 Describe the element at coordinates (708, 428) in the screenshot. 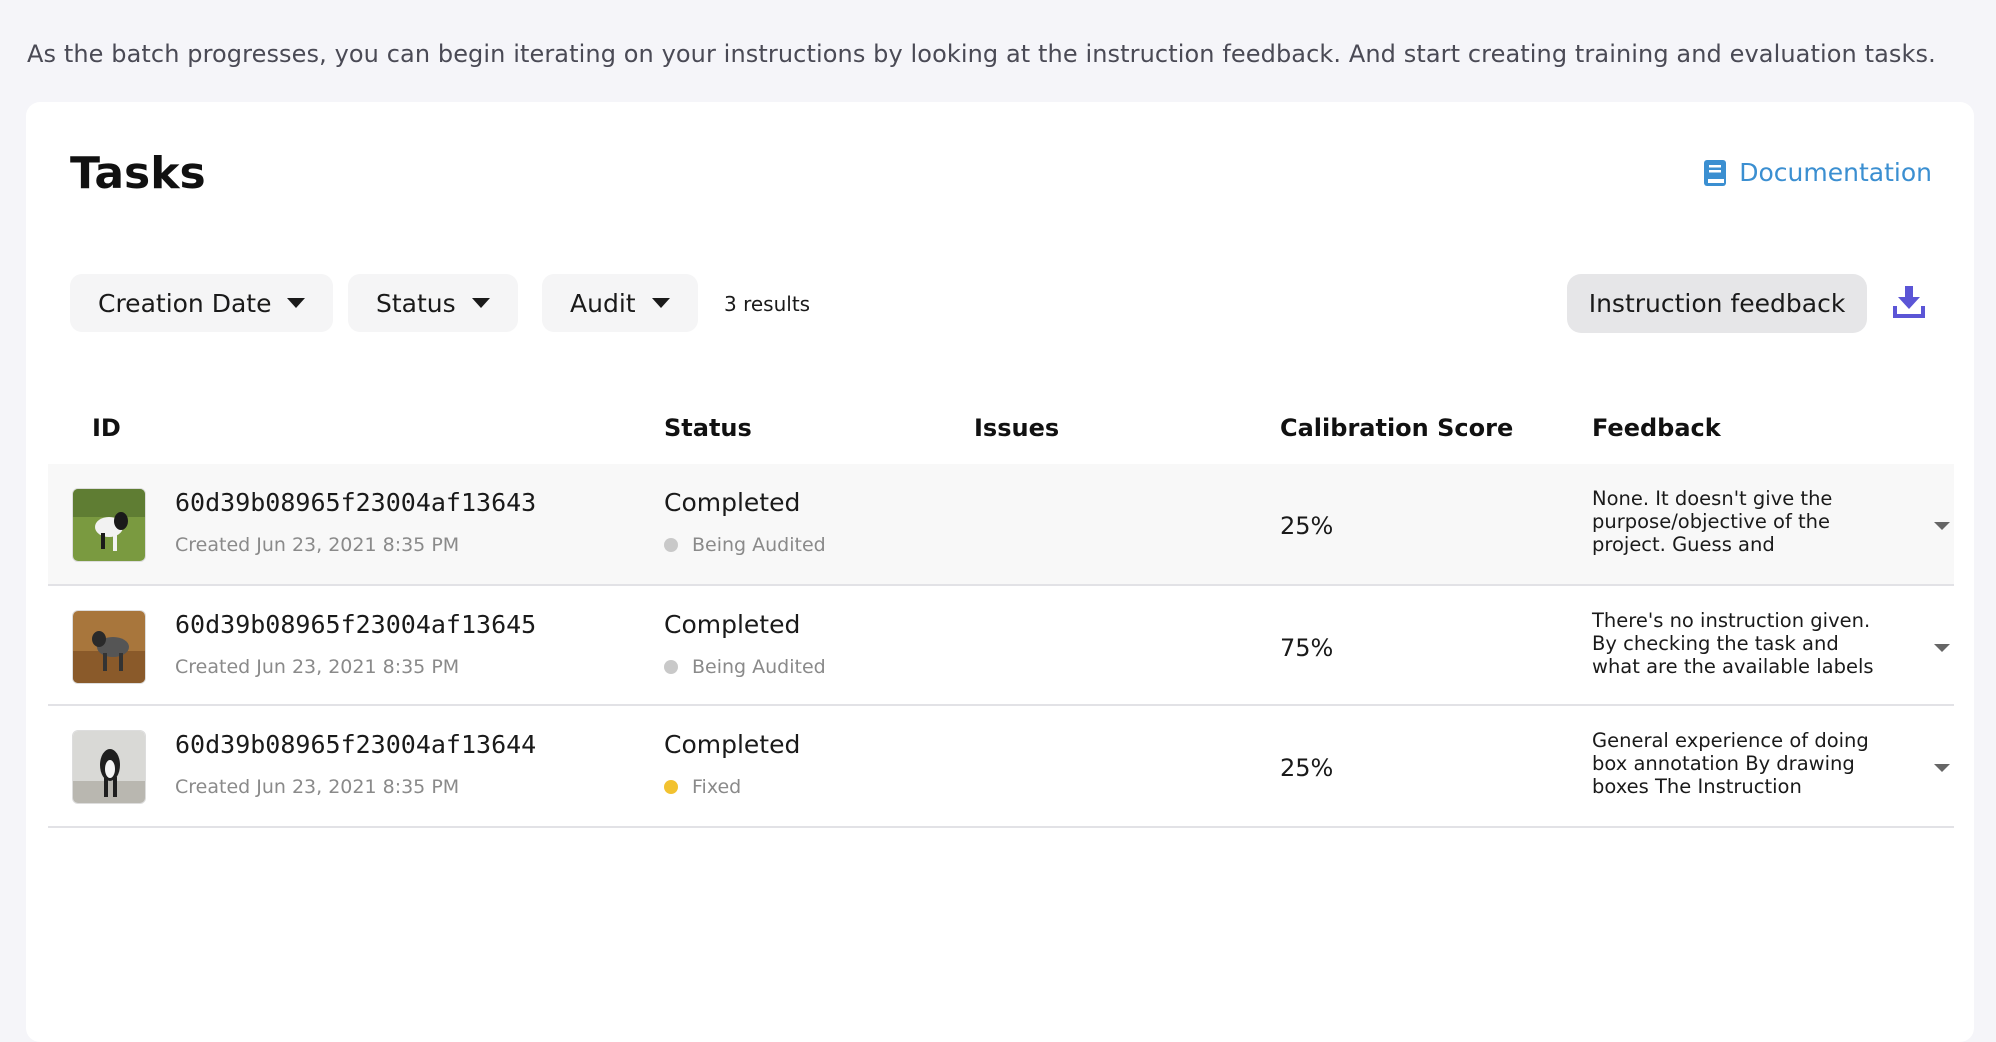

I see `column-header-status: Status` at that location.